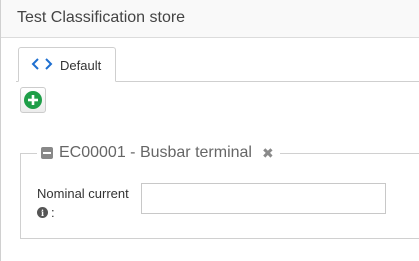 The height and width of the screenshot is (261, 419). I want to click on info-circle-icon: i, so click(42, 212).